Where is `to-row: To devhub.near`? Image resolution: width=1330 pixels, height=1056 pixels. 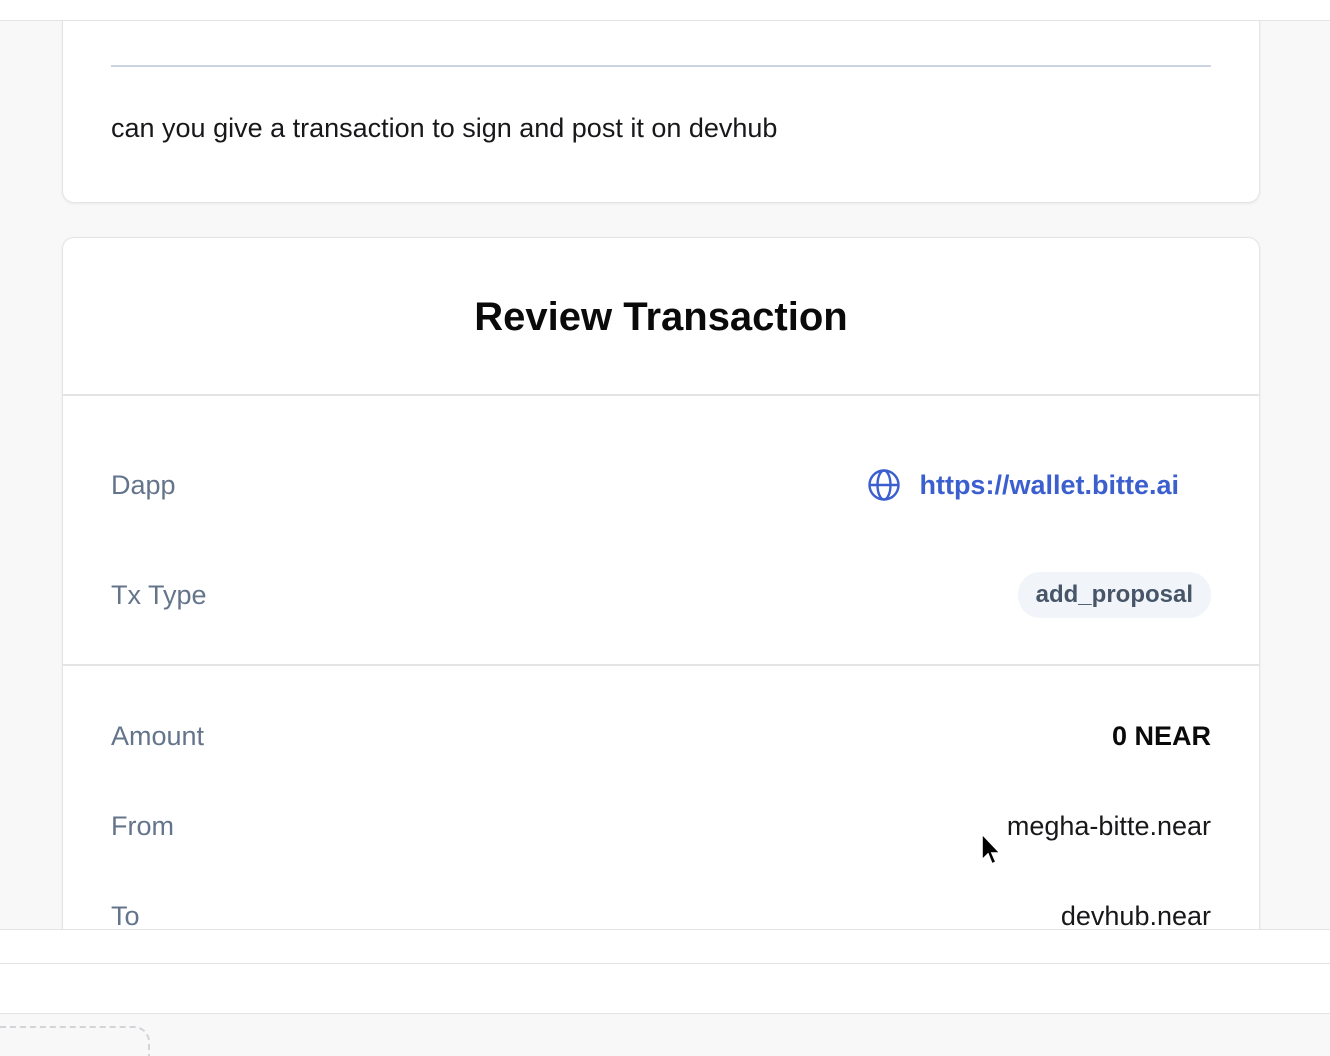 to-row: To devhub.near is located at coordinates (661, 912).